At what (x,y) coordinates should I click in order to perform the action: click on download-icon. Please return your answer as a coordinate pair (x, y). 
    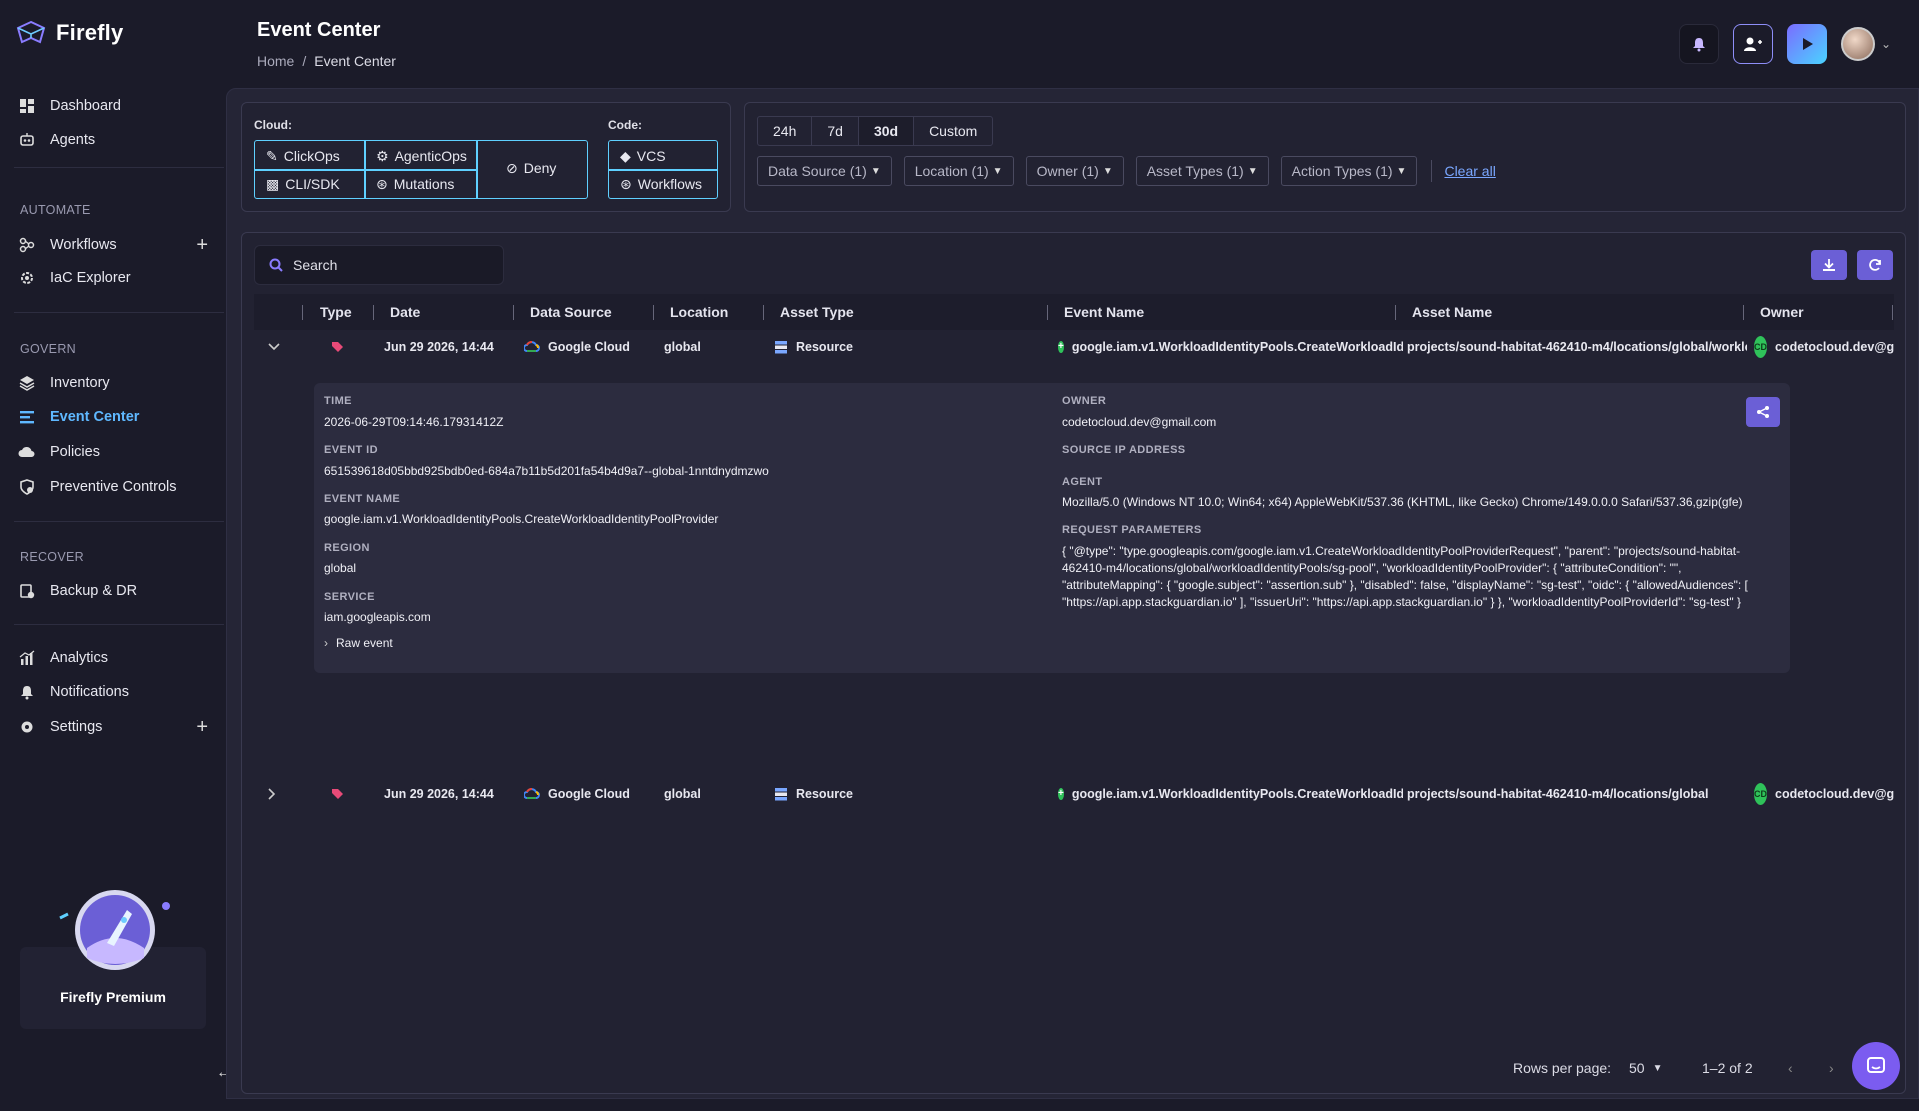
    Looking at the image, I should click on (1829, 265).